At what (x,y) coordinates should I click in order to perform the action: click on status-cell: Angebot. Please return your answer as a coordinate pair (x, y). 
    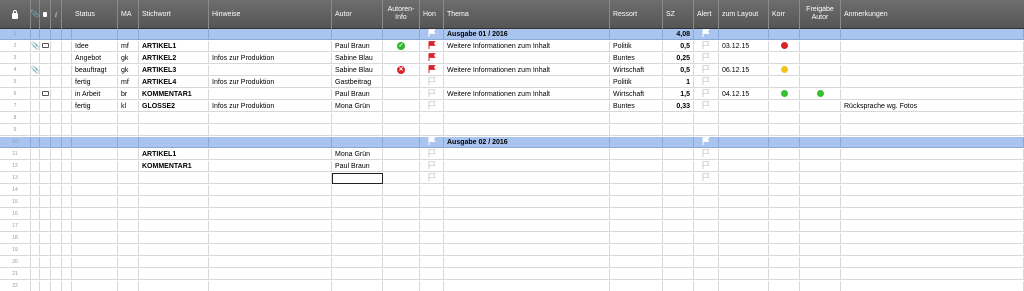
    Looking at the image, I should click on (95, 58).